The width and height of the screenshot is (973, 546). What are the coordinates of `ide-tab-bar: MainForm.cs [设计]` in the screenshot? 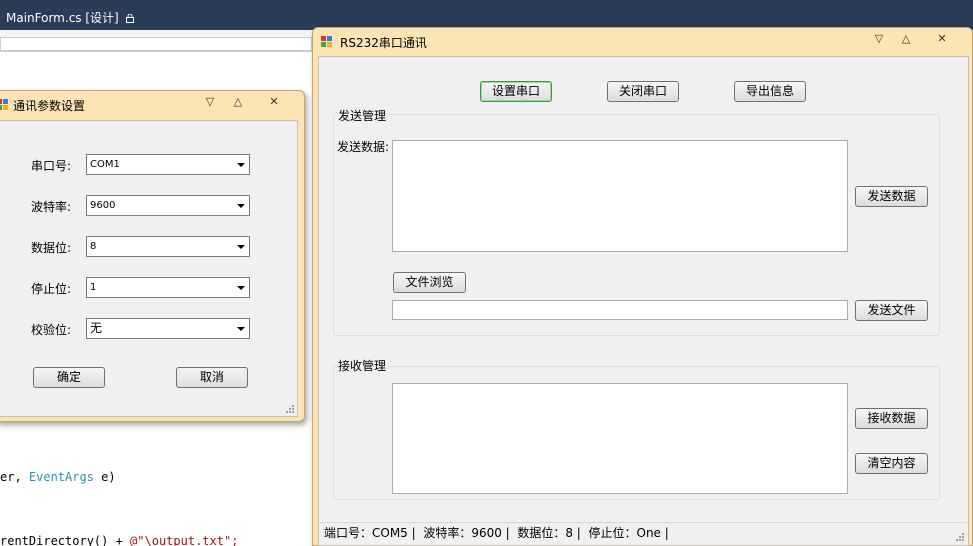 It's located at (486, 15).